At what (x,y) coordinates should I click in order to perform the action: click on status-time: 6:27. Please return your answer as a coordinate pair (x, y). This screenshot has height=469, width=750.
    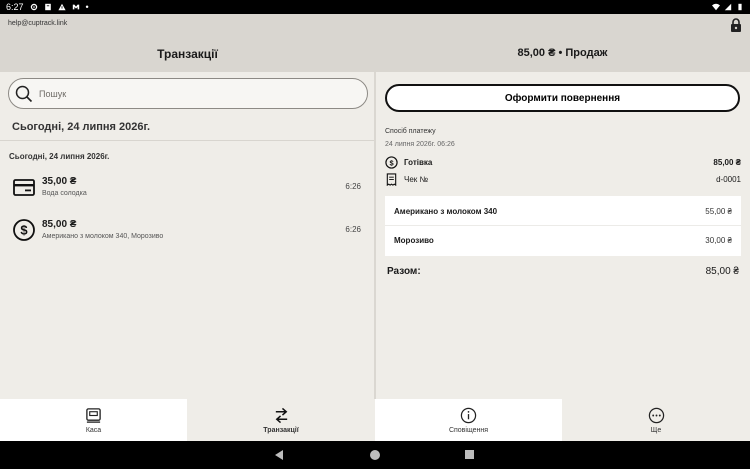
    Looking at the image, I should click on (15, 7).